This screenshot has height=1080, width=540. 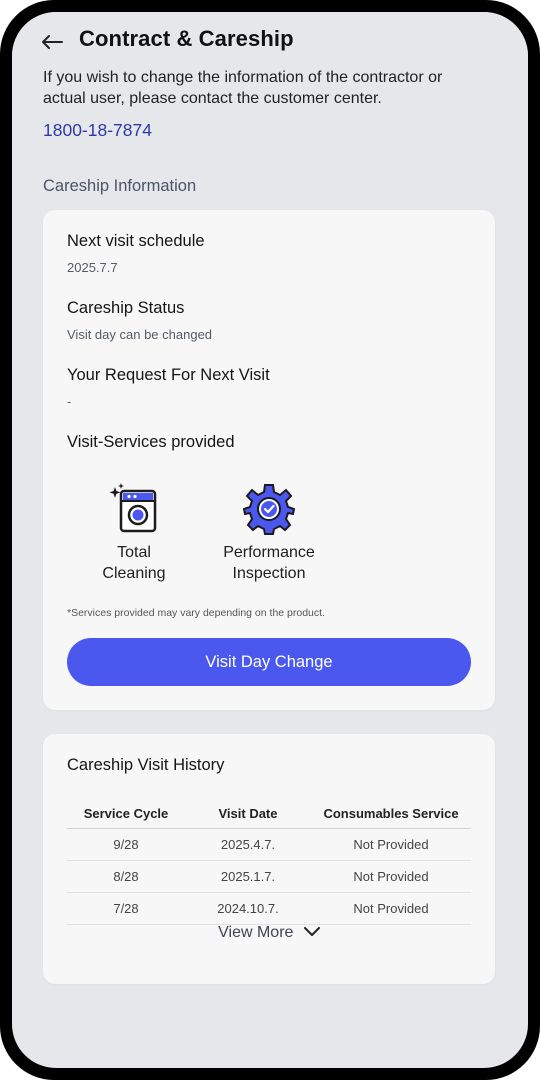 What do you see at coordinates (269, 552) in the screenshot?
I see `service-performance-inspection-line1: Performance` at bounding box center [269, 552].